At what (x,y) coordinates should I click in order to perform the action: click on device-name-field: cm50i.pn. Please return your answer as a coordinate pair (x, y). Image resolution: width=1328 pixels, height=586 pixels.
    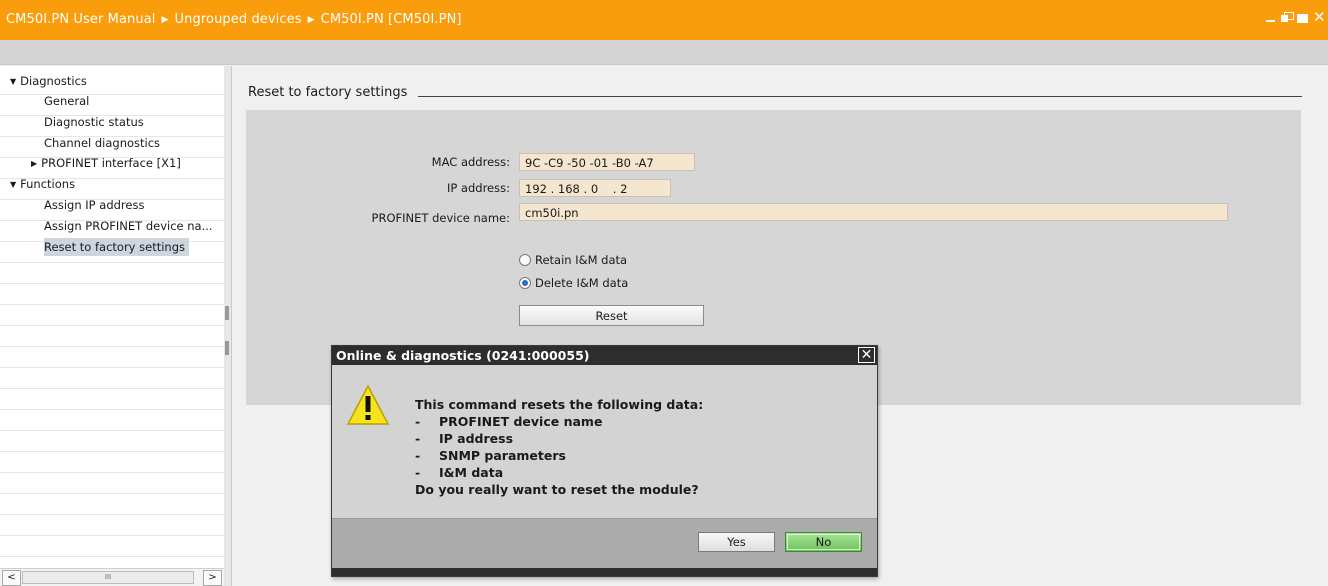
    Looking at the image, I should click on (873, 212).